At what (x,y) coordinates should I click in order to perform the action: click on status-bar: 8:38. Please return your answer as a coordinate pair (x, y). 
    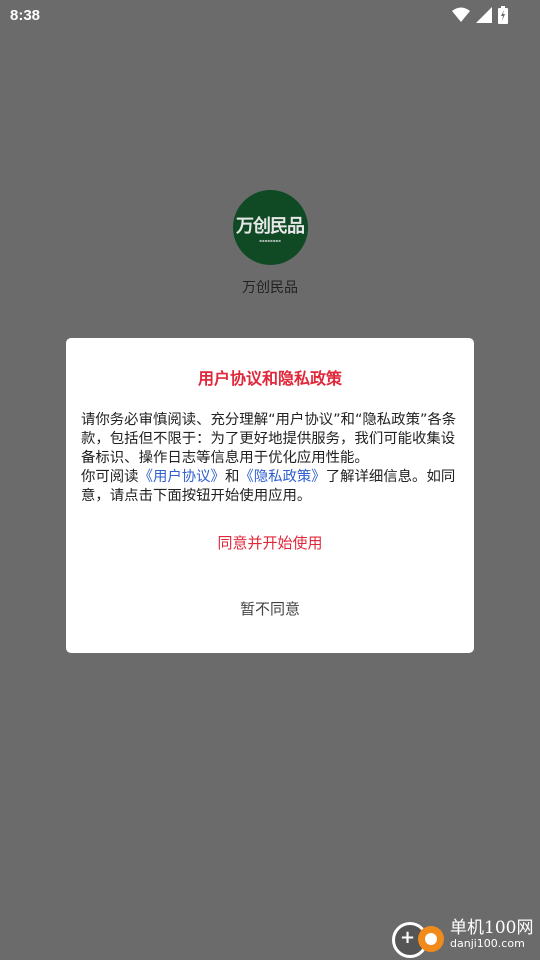
    Looking at the image, I should click on (270, 16).